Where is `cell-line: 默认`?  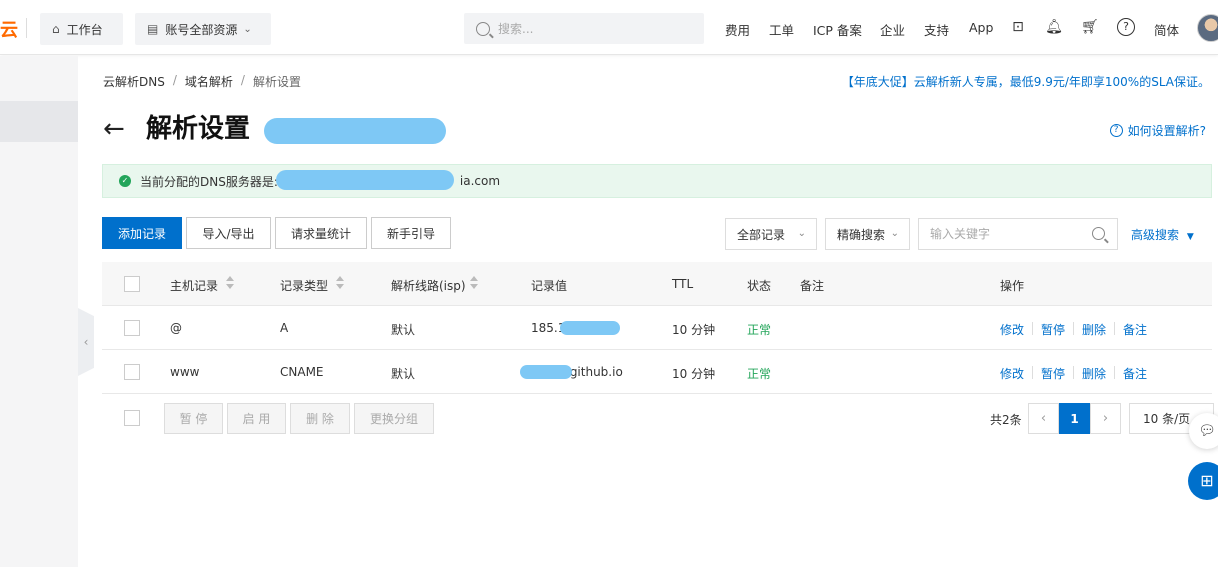
cell-line: 默认 is located at coordinates (403, 374).